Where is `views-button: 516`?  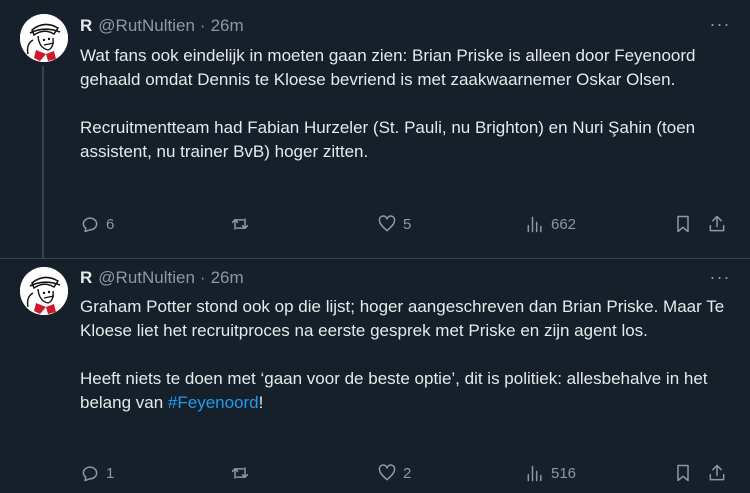 views-button: 516 is located at coordinates (550, 473).